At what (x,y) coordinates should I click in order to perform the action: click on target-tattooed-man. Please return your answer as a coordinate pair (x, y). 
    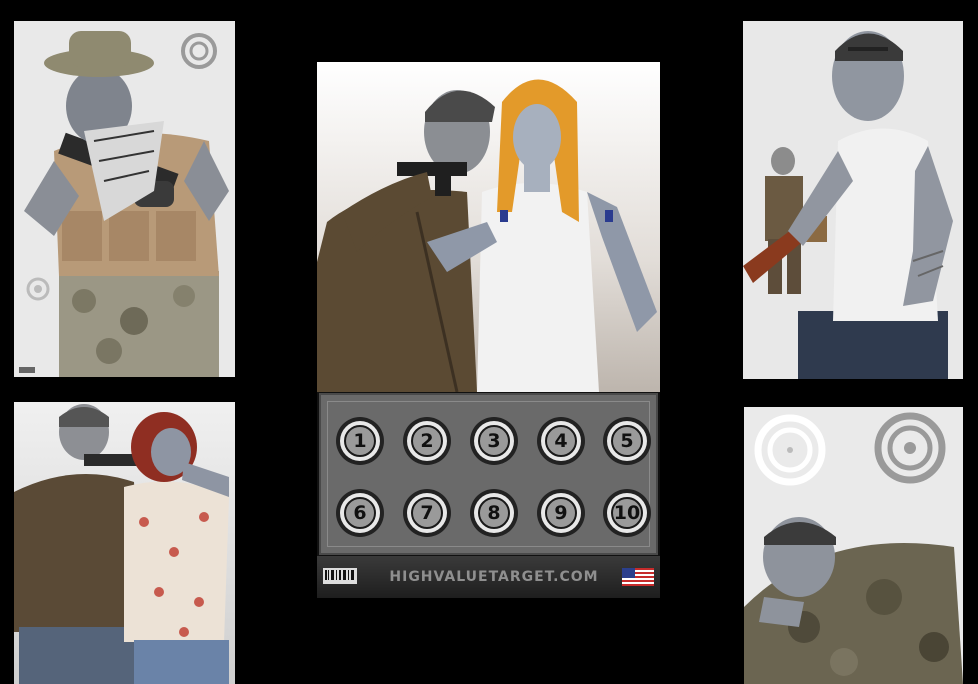
    Looking at the image, I should click on (853, 200).